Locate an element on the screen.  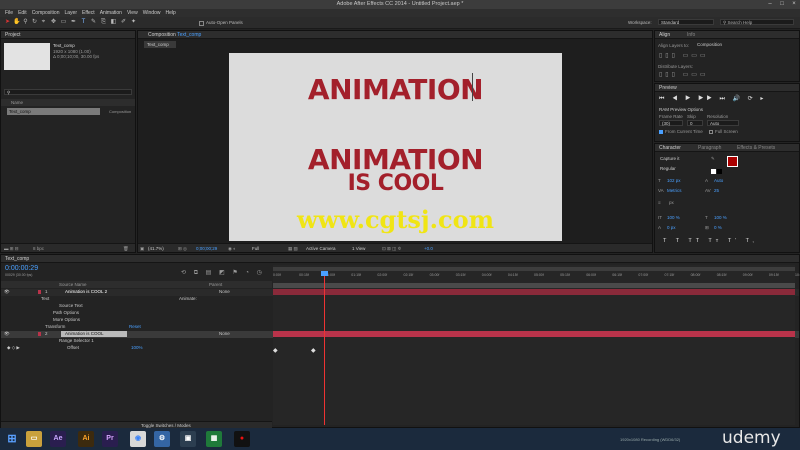
tsume-value: 0 % is located at coordinates (718, 227).